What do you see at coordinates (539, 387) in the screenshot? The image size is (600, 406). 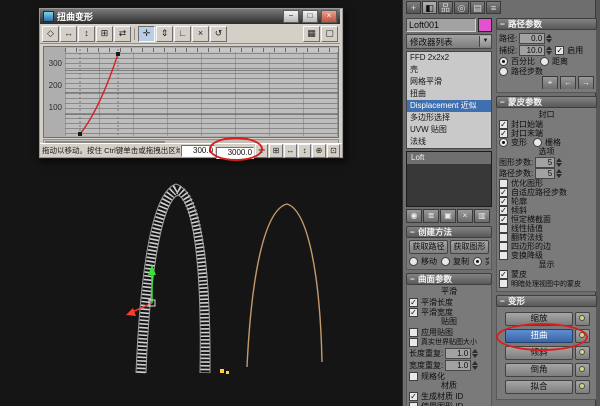 I see `fit-deformation-button: 拟合` at bounding box center [539, 387].